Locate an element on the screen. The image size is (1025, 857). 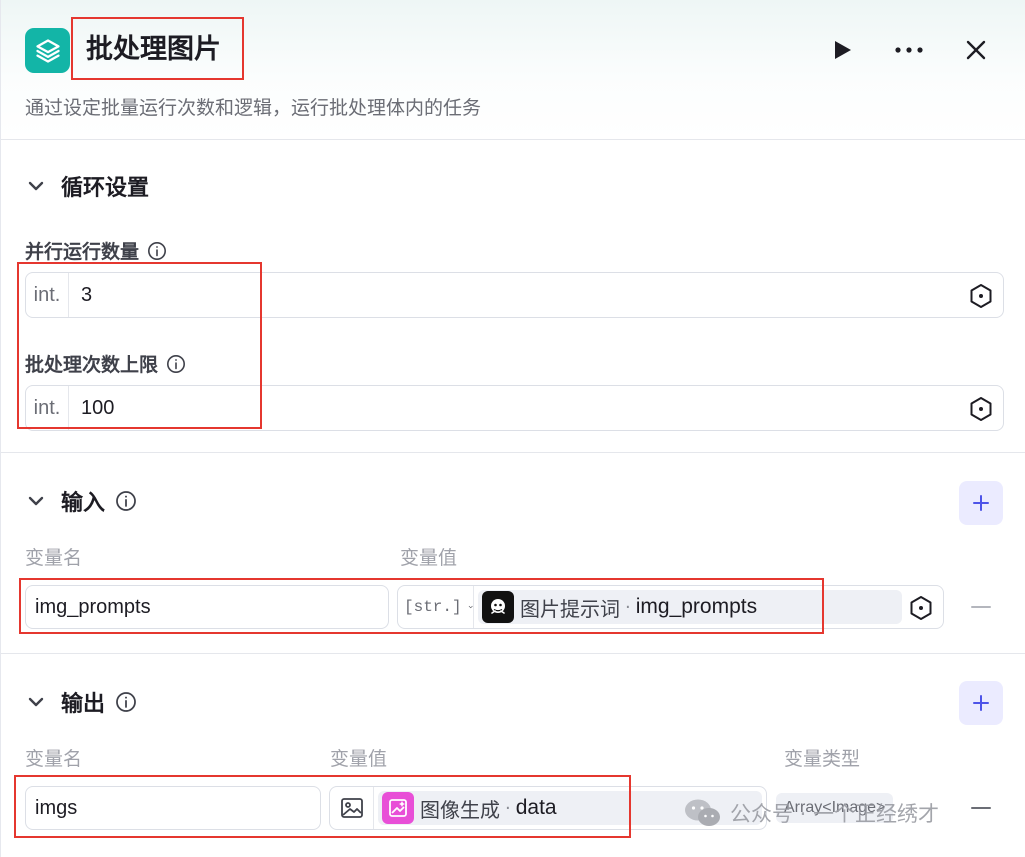
play-icon is located at coordinates (843, 50).